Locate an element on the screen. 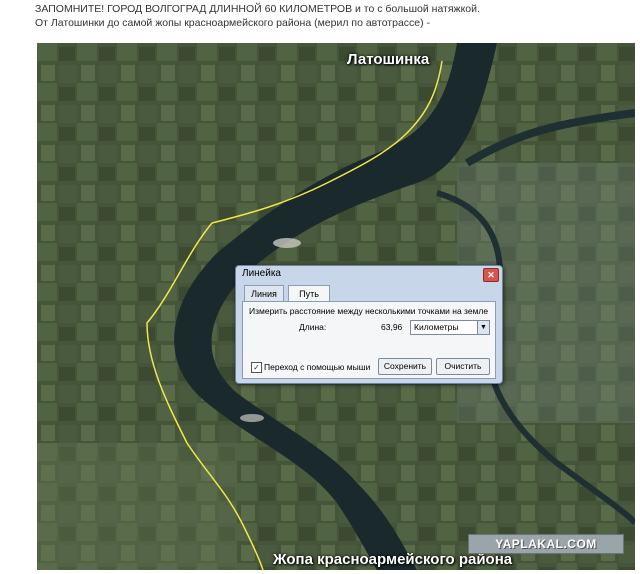 This screenshot has height=574, width=640. close-icon: ✕ is located at coordinates (491, 275).